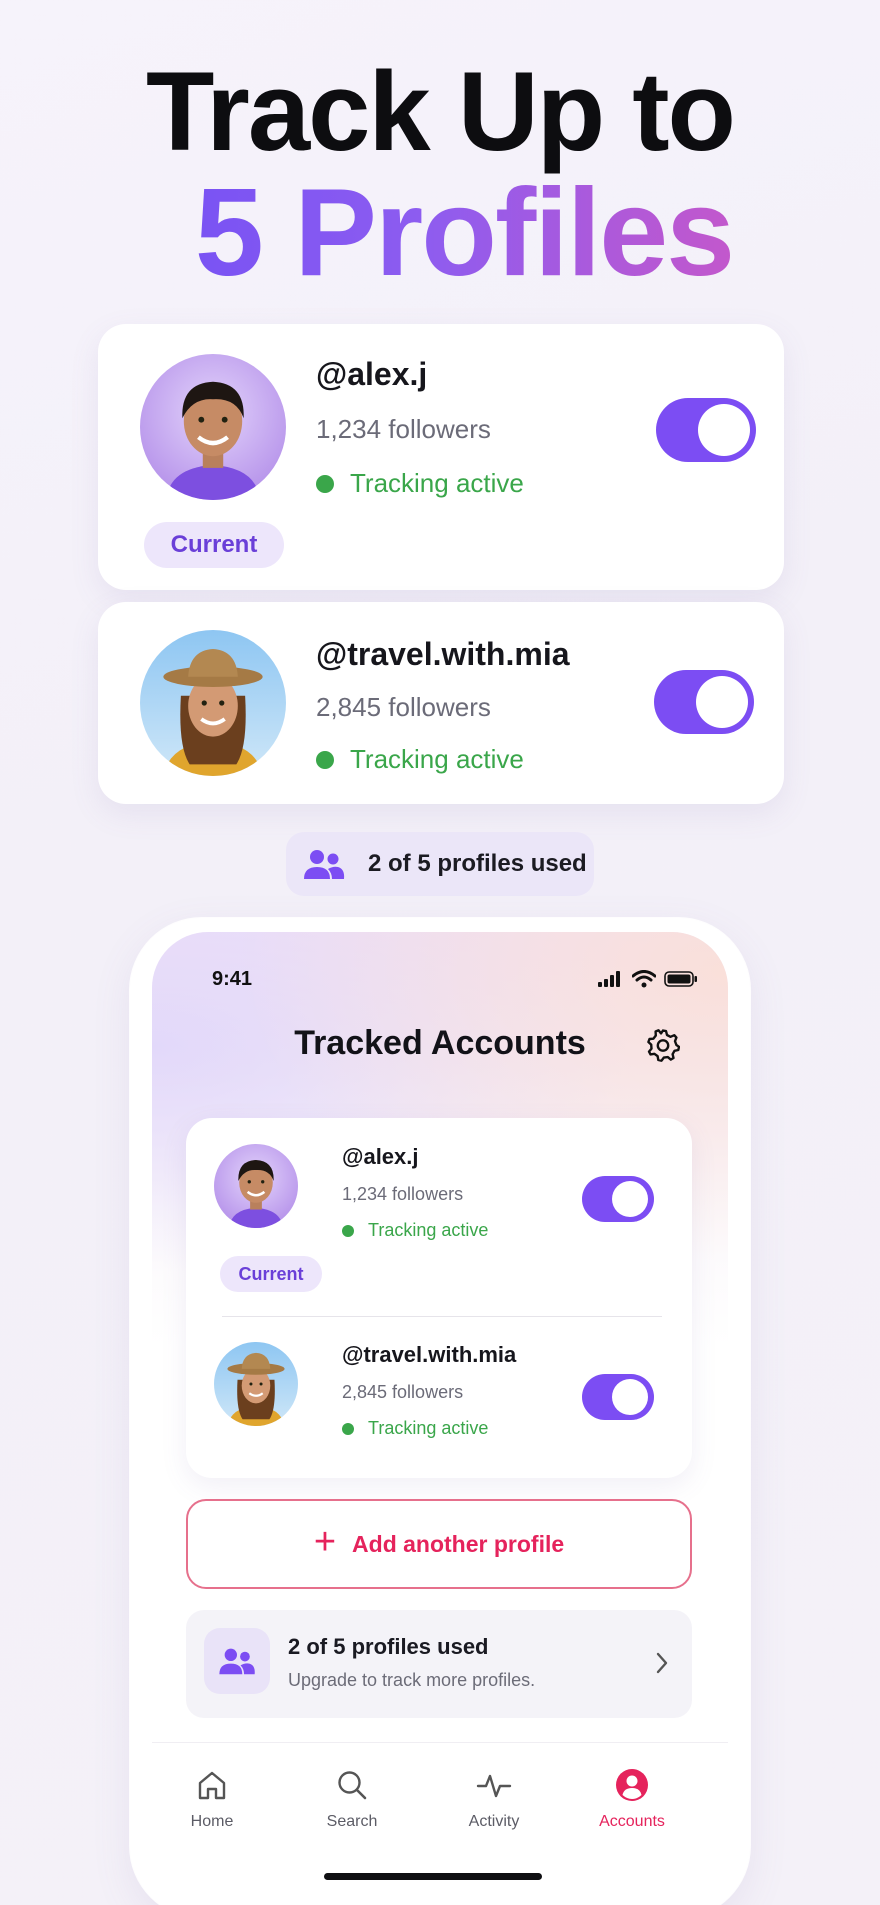  I want to click on signal-icon, so click(609, 979).